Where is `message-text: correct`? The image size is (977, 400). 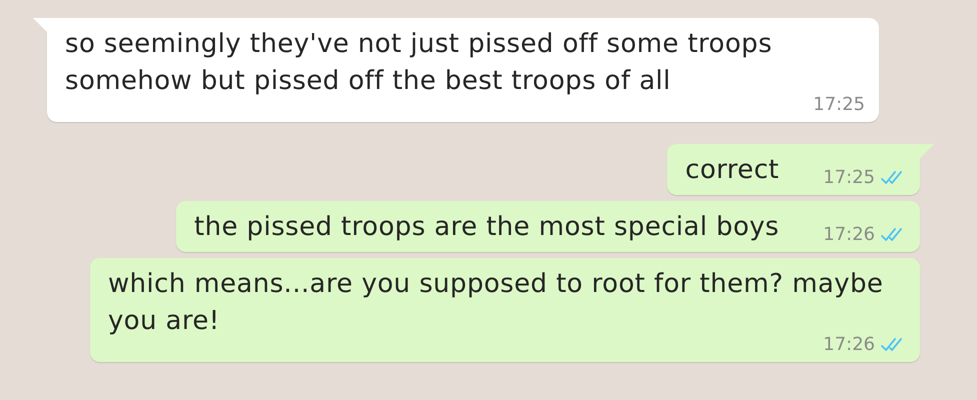
message-text: correct is located at coordinates (732, 170).